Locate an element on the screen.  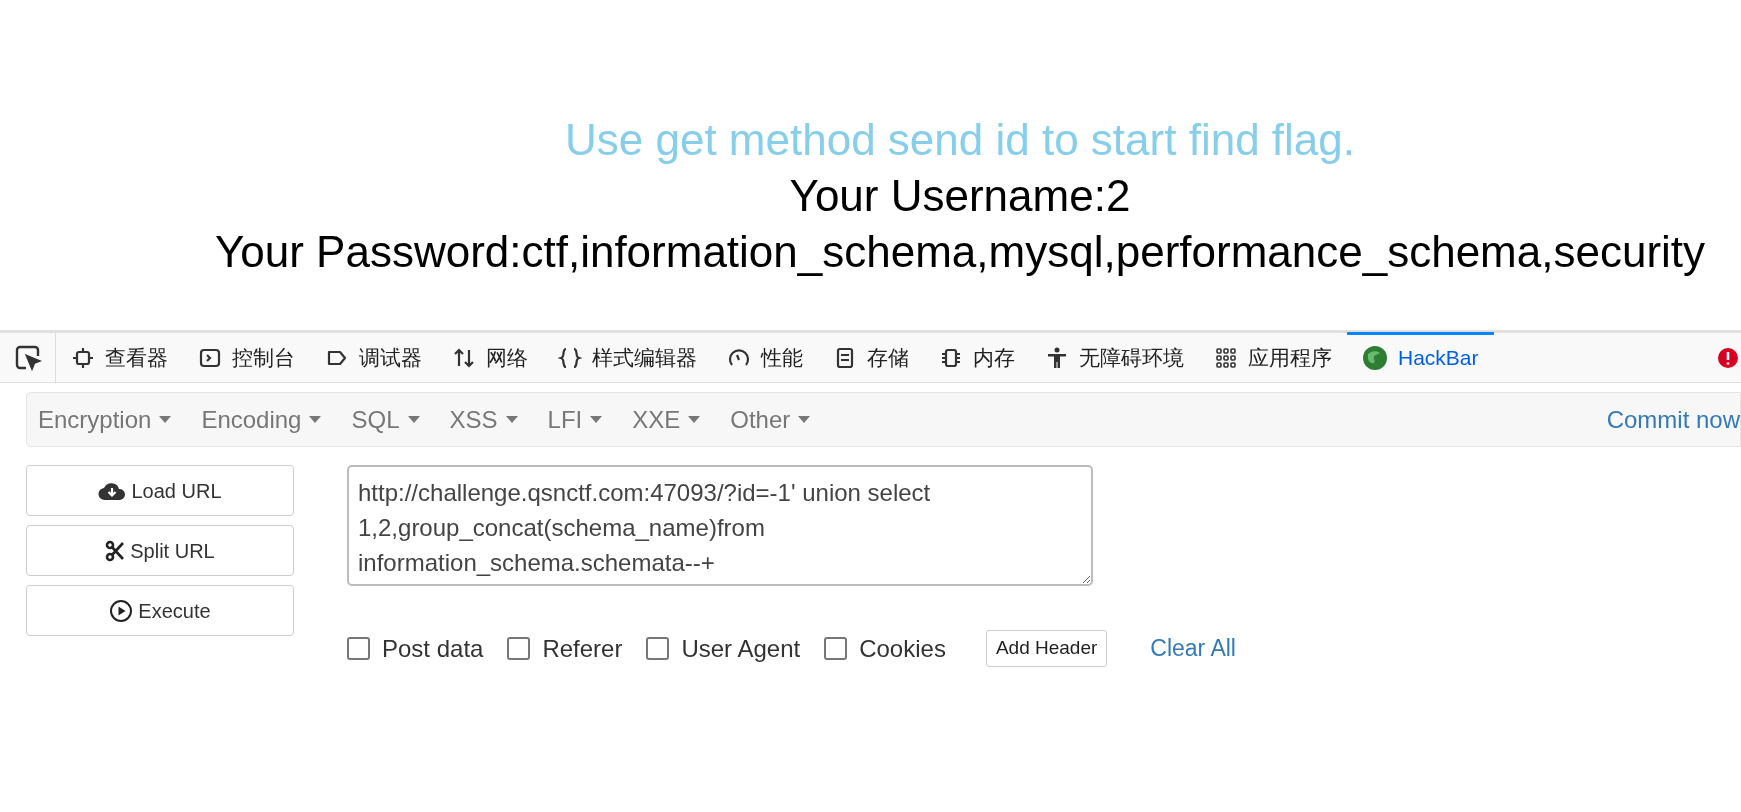
devtools-tab: HackBar is located at coordinates (1420, 356).